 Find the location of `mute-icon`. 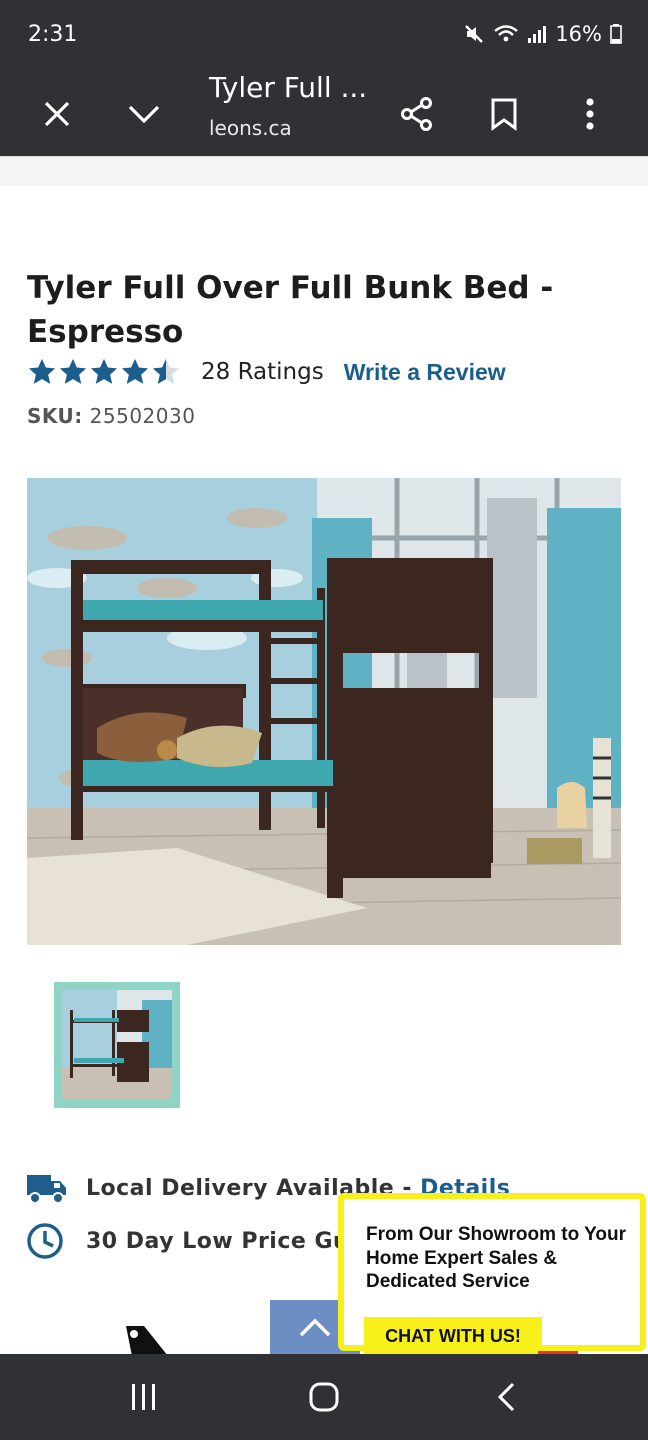

mute-icon is located at coordinates (474, 34).